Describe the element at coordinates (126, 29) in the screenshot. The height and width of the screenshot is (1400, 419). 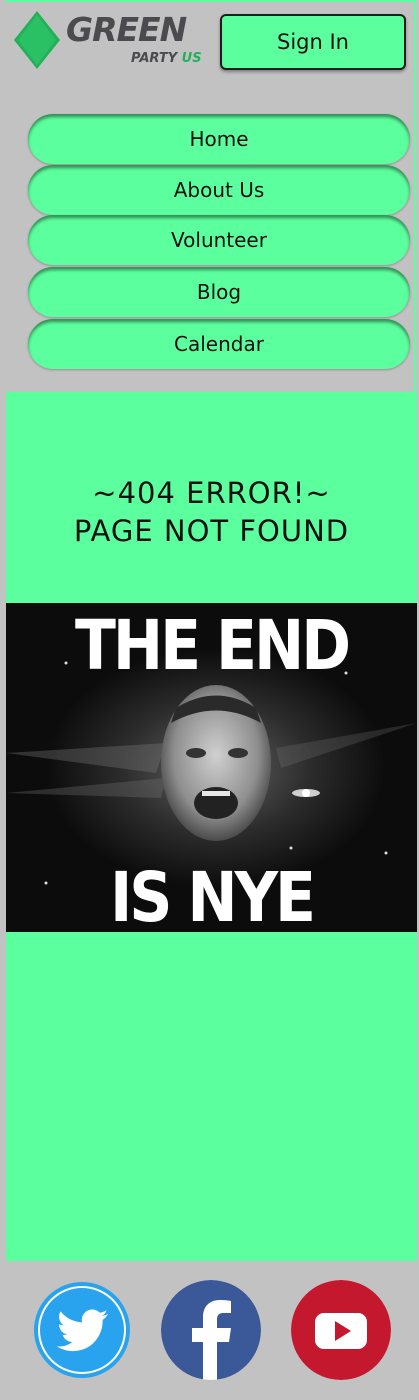
I see `logo-wordmark-green: GREEN` at that location.